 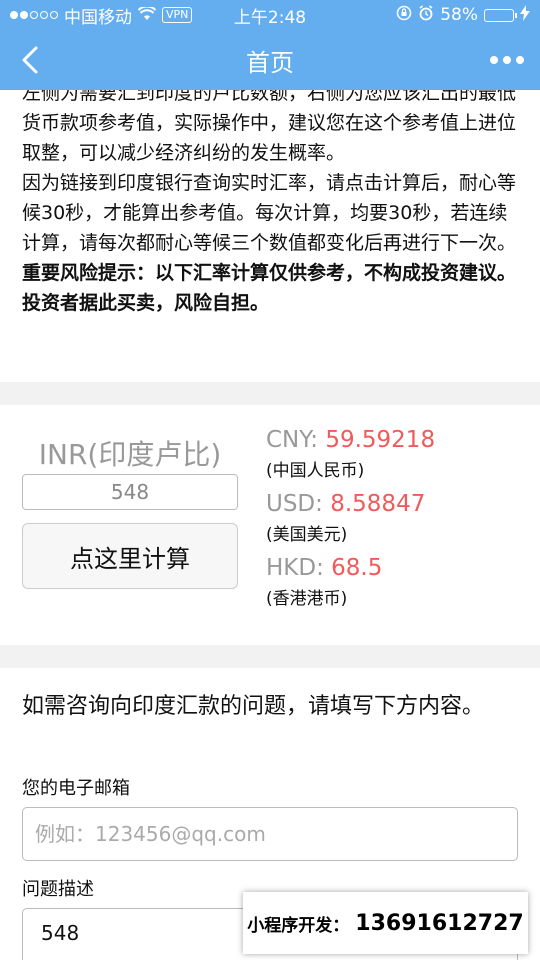 What do you see at coordinates (307, 535) in the screenshot?
I see `rate-name-usd: (美国美元)` at bounding box center [307, 535].